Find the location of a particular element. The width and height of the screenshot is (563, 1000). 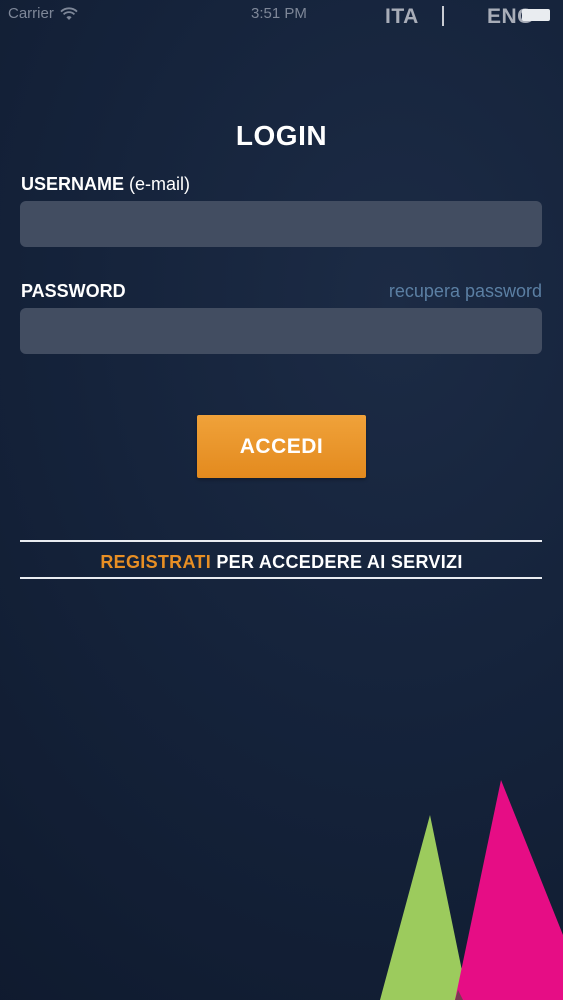

language-italian-button: ITA is located at coordinates (402, 17).